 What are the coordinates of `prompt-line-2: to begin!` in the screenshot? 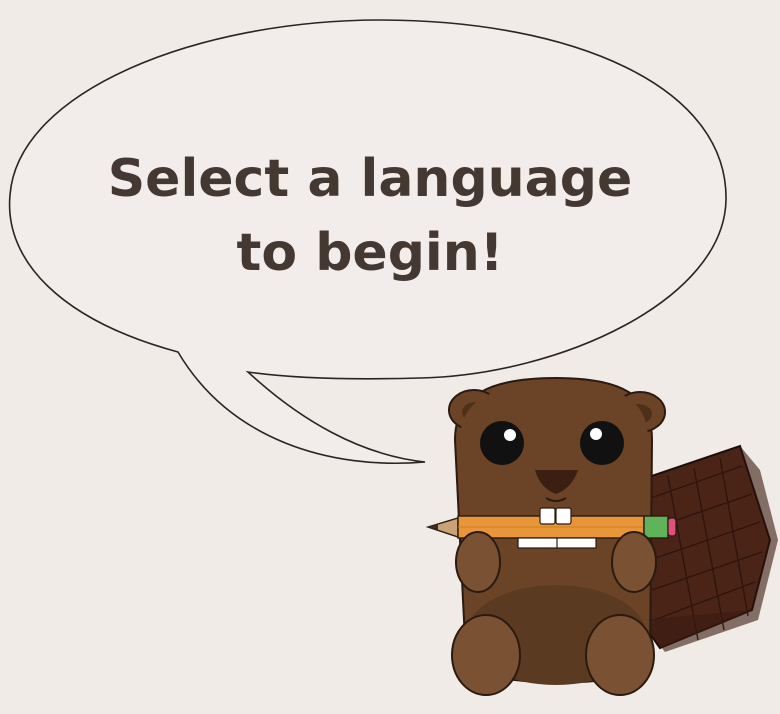 It's located at (370, 253).